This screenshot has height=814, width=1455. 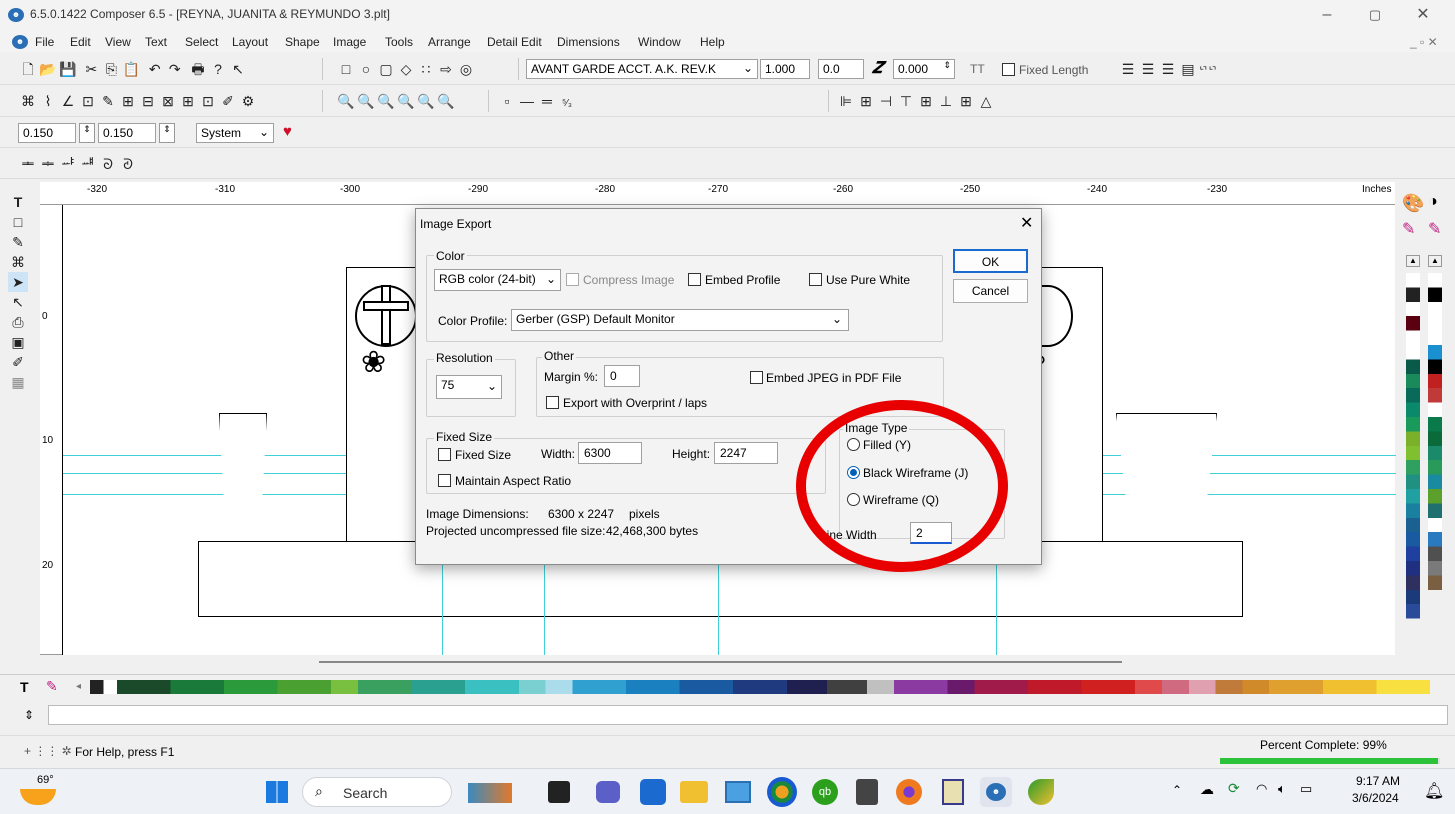 What do you see at coordinates (1378, 781) in the screenshot?
I see `clock-time: 9:17 AM` at bounding box center [1378, 781].